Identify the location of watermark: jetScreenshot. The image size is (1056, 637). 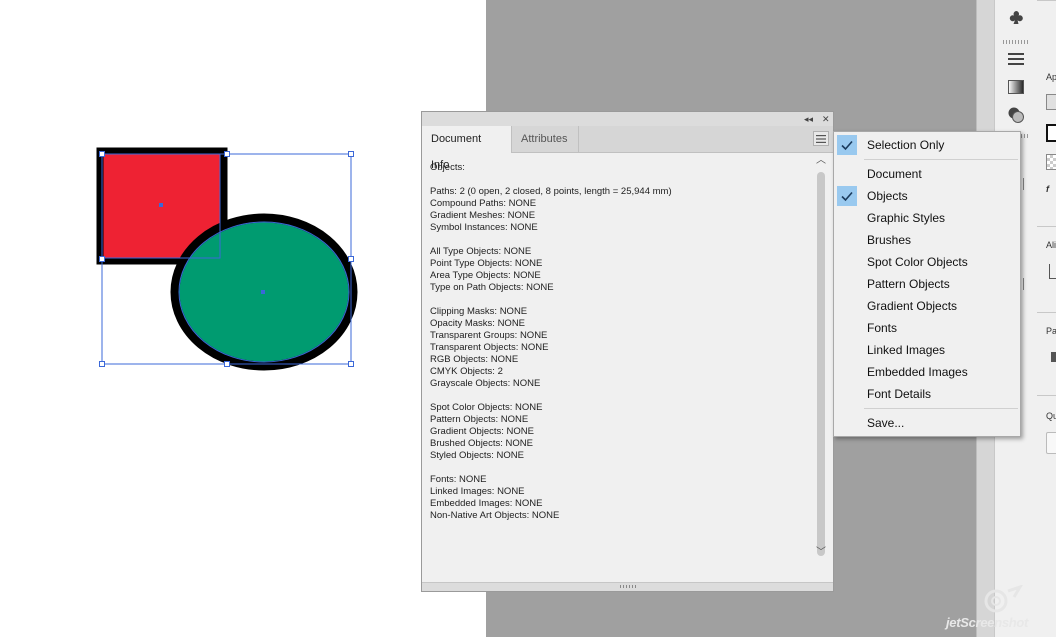
(999, 609).